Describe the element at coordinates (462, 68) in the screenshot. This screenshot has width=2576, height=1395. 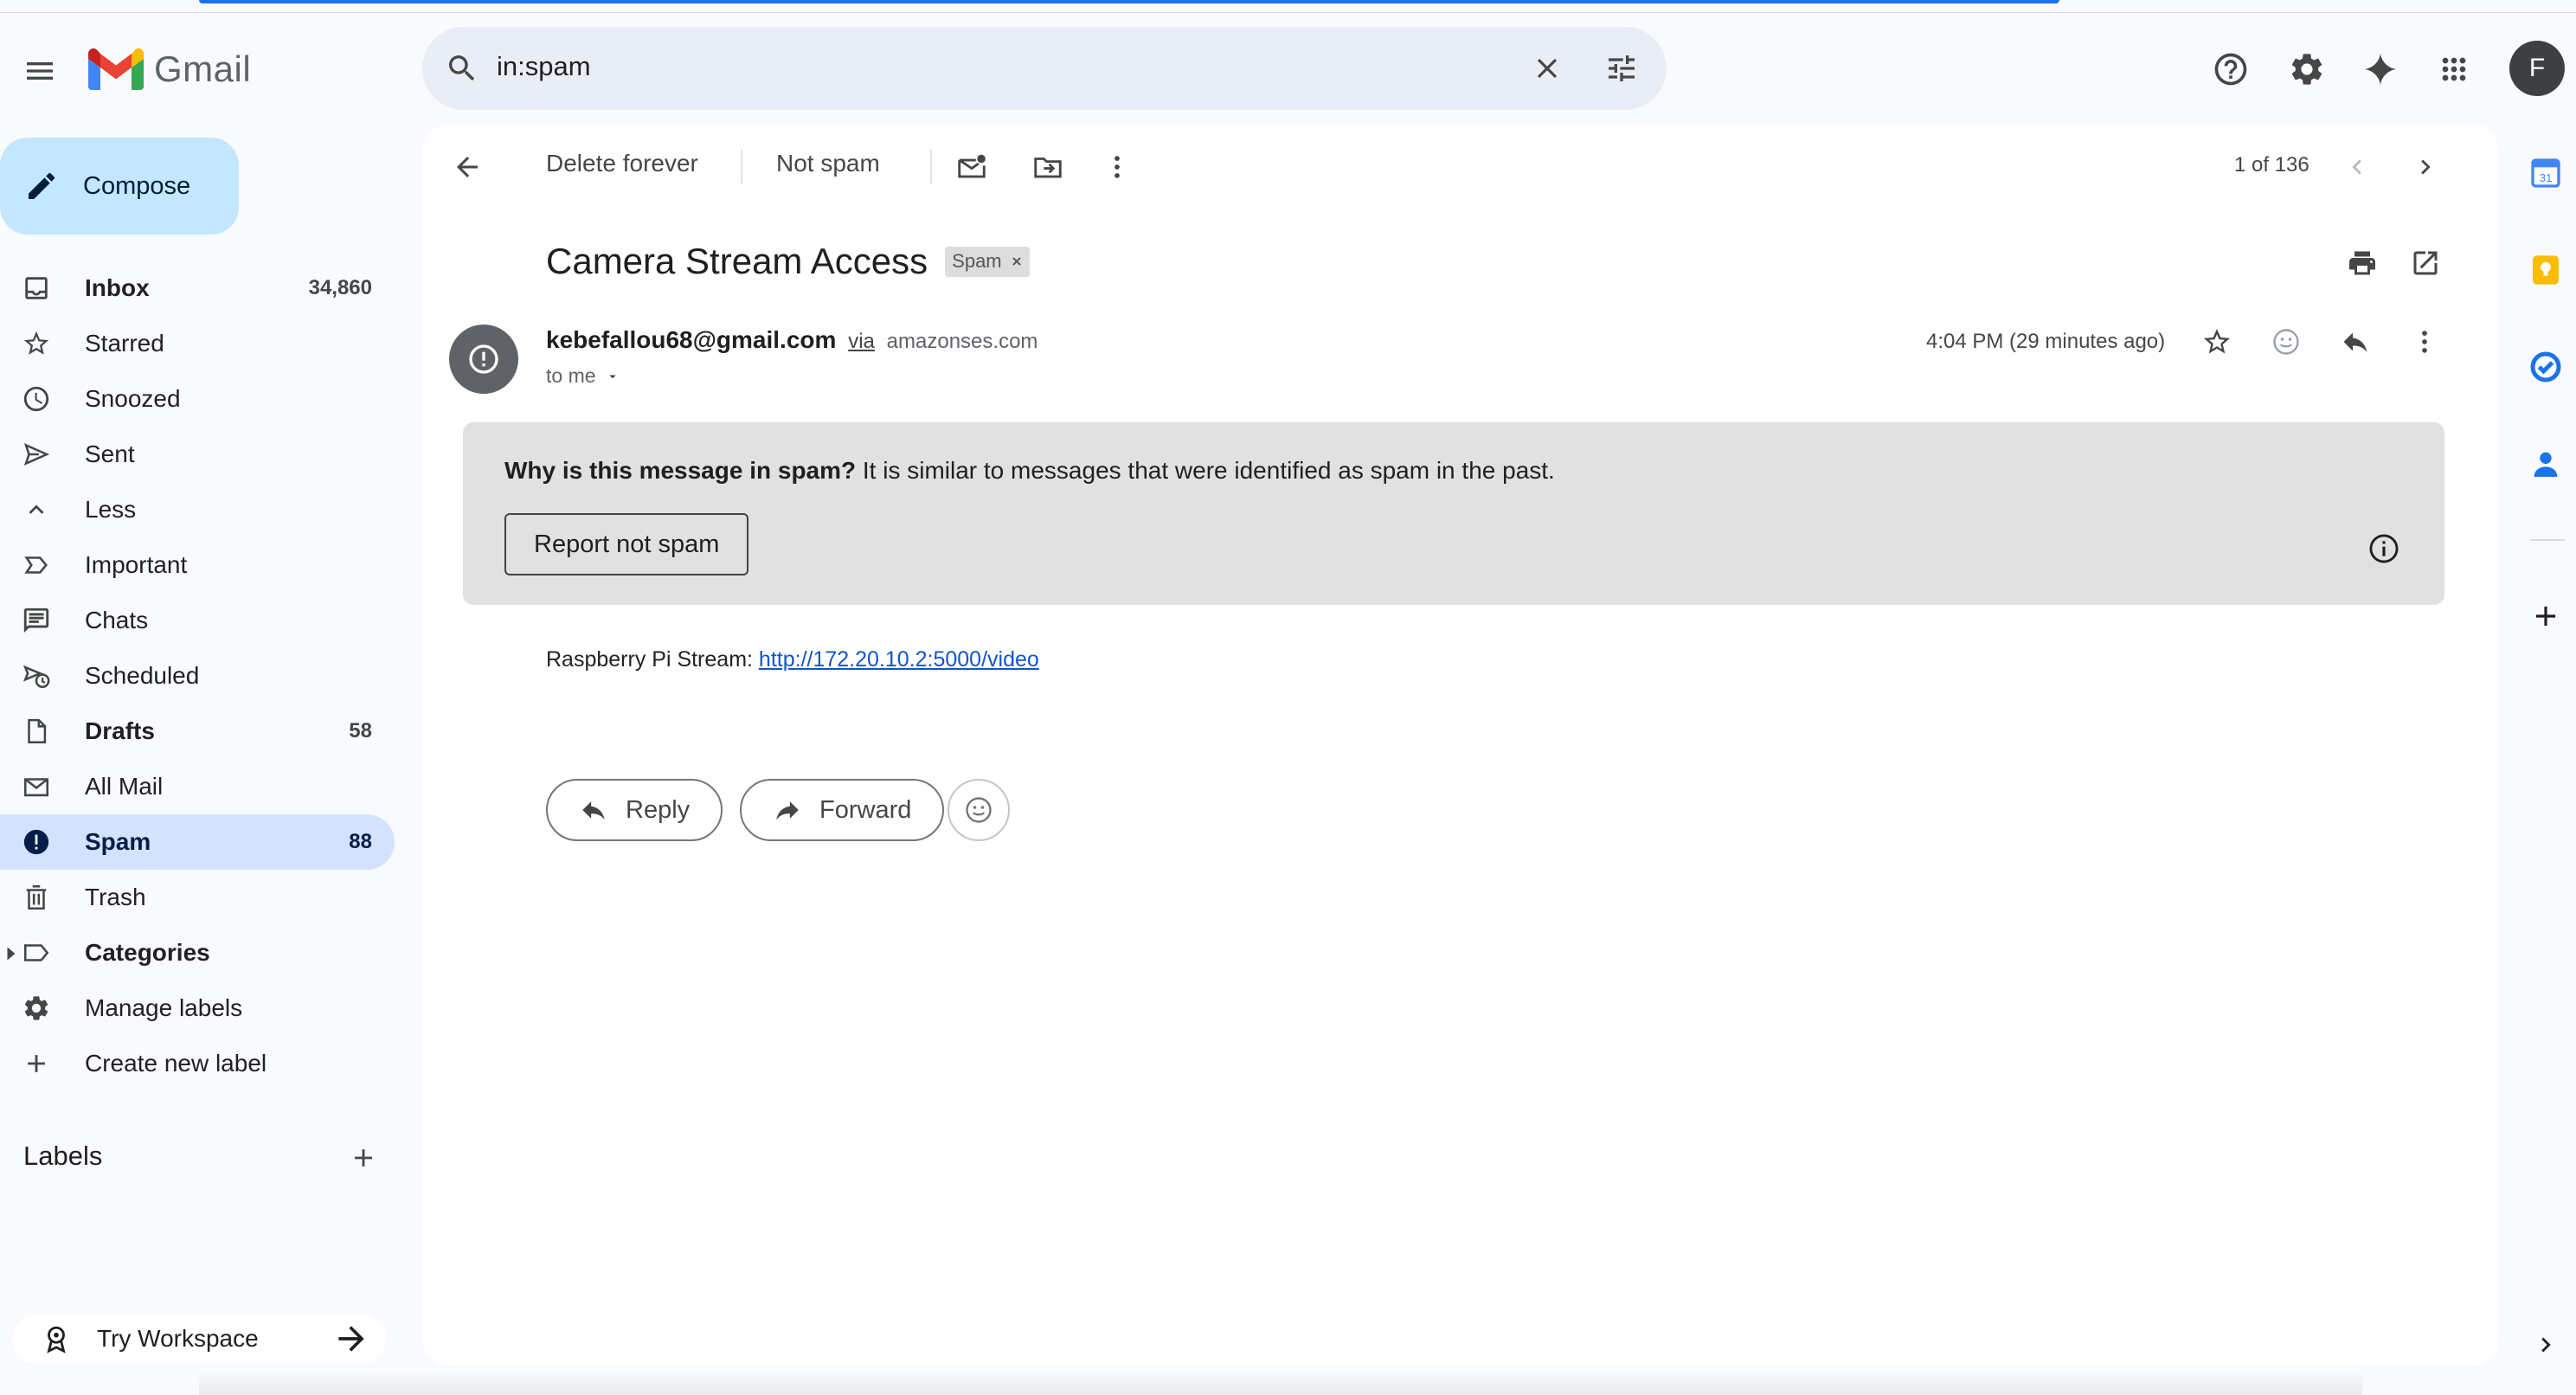
I see `search-icon` at that location.